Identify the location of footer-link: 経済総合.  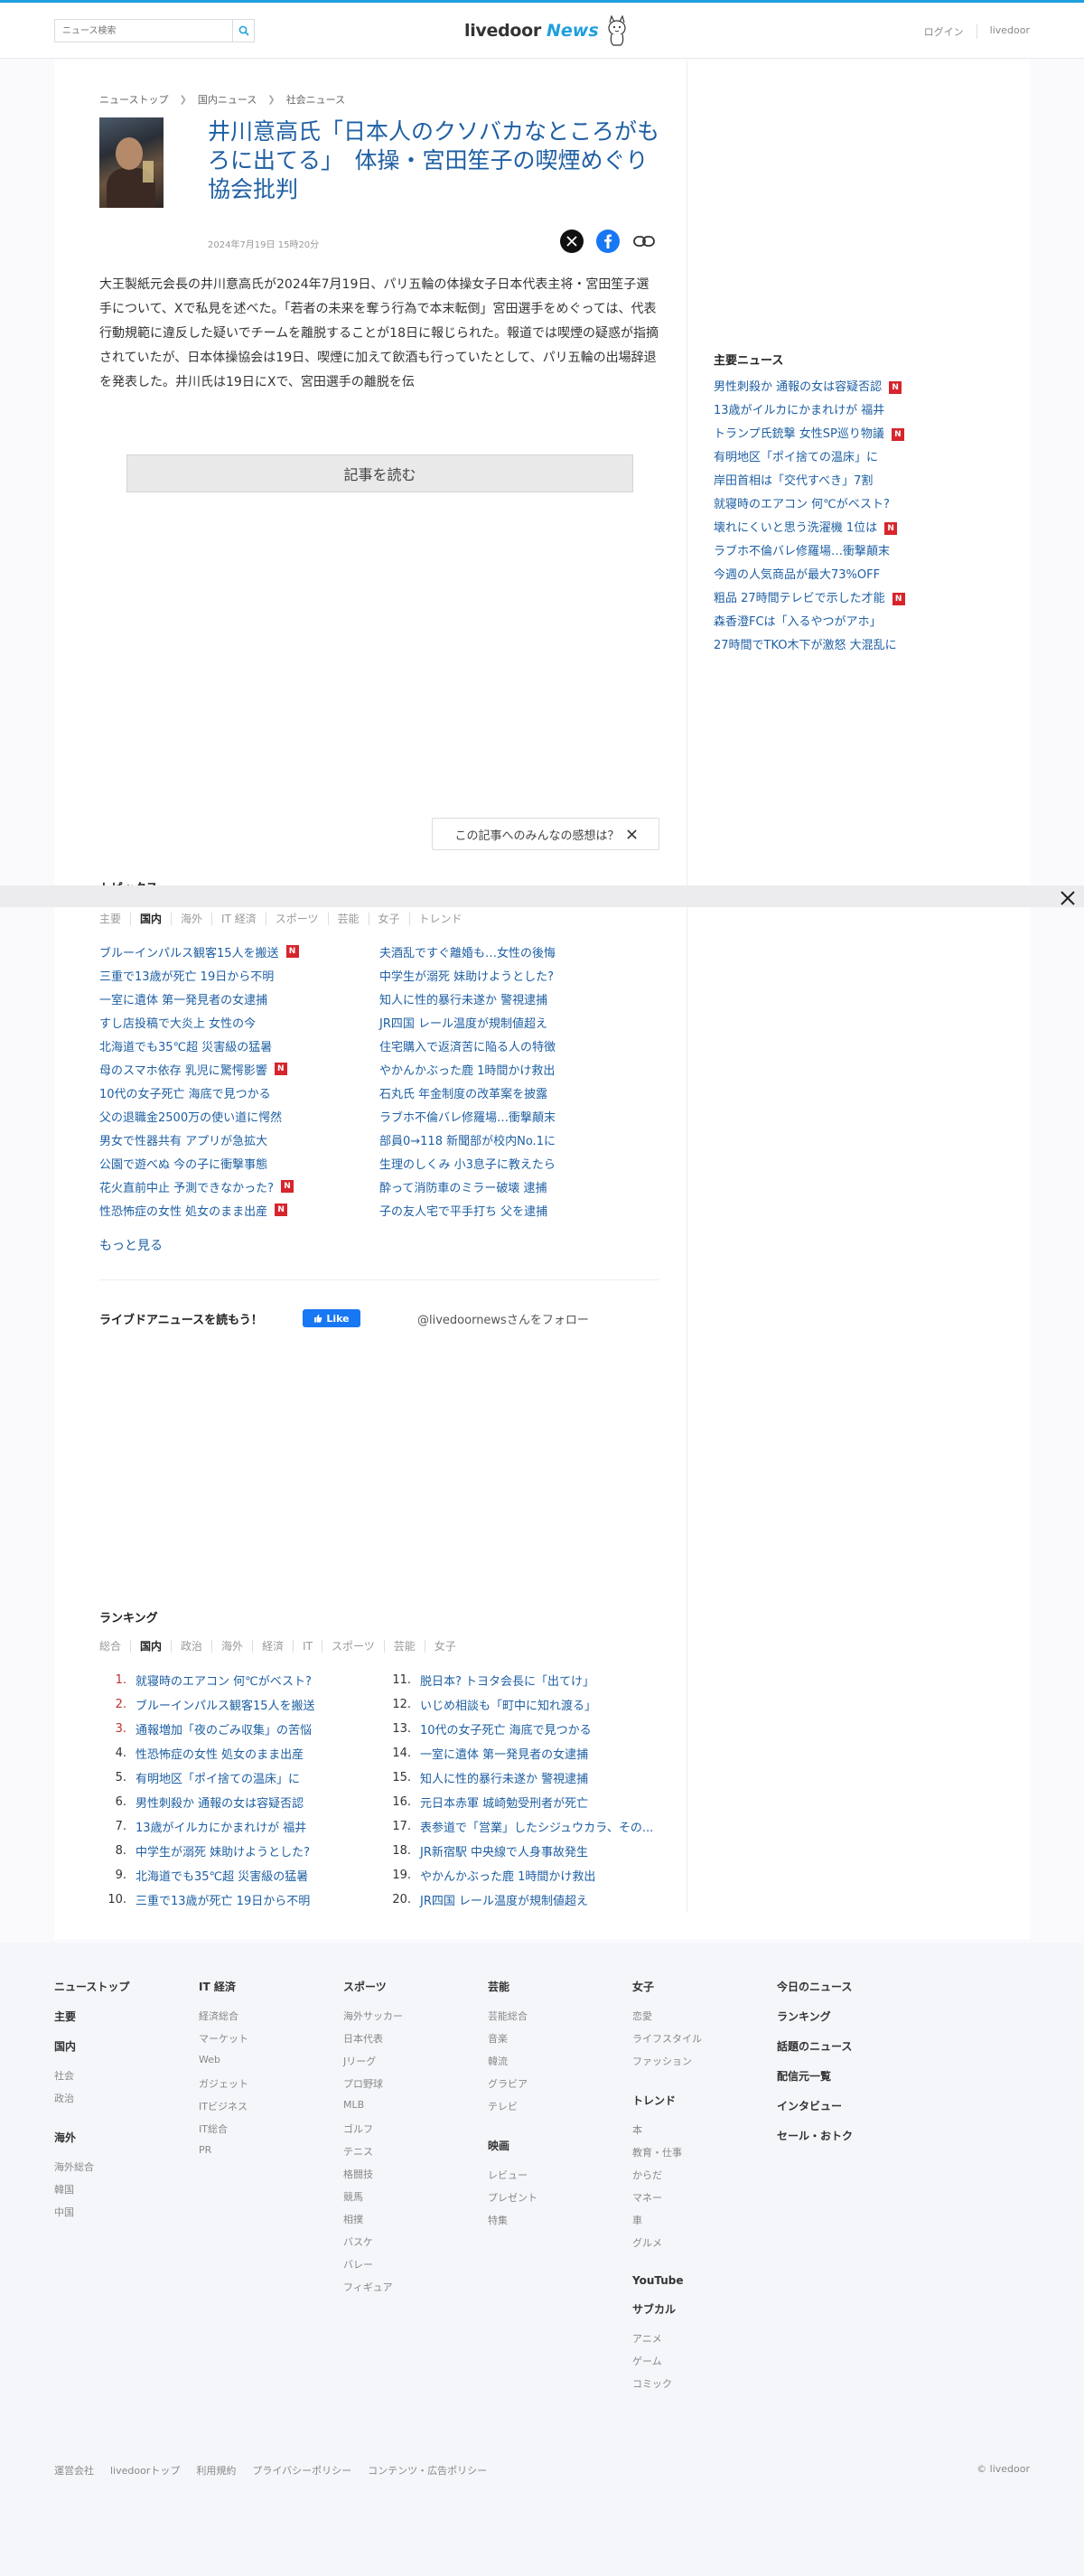
(223, 2020).